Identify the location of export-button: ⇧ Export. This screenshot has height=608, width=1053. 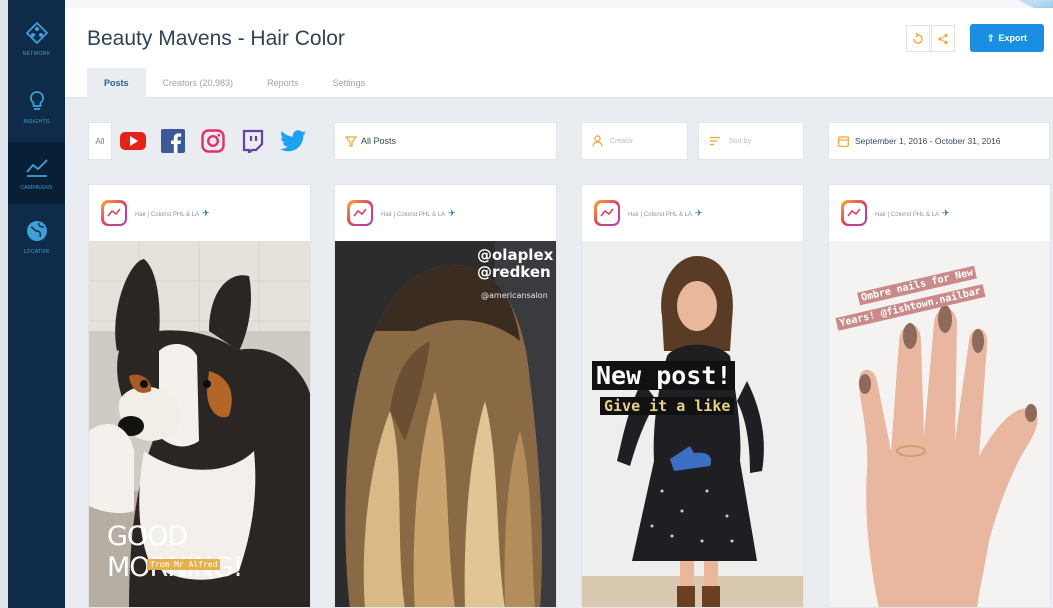
(1007, 38).